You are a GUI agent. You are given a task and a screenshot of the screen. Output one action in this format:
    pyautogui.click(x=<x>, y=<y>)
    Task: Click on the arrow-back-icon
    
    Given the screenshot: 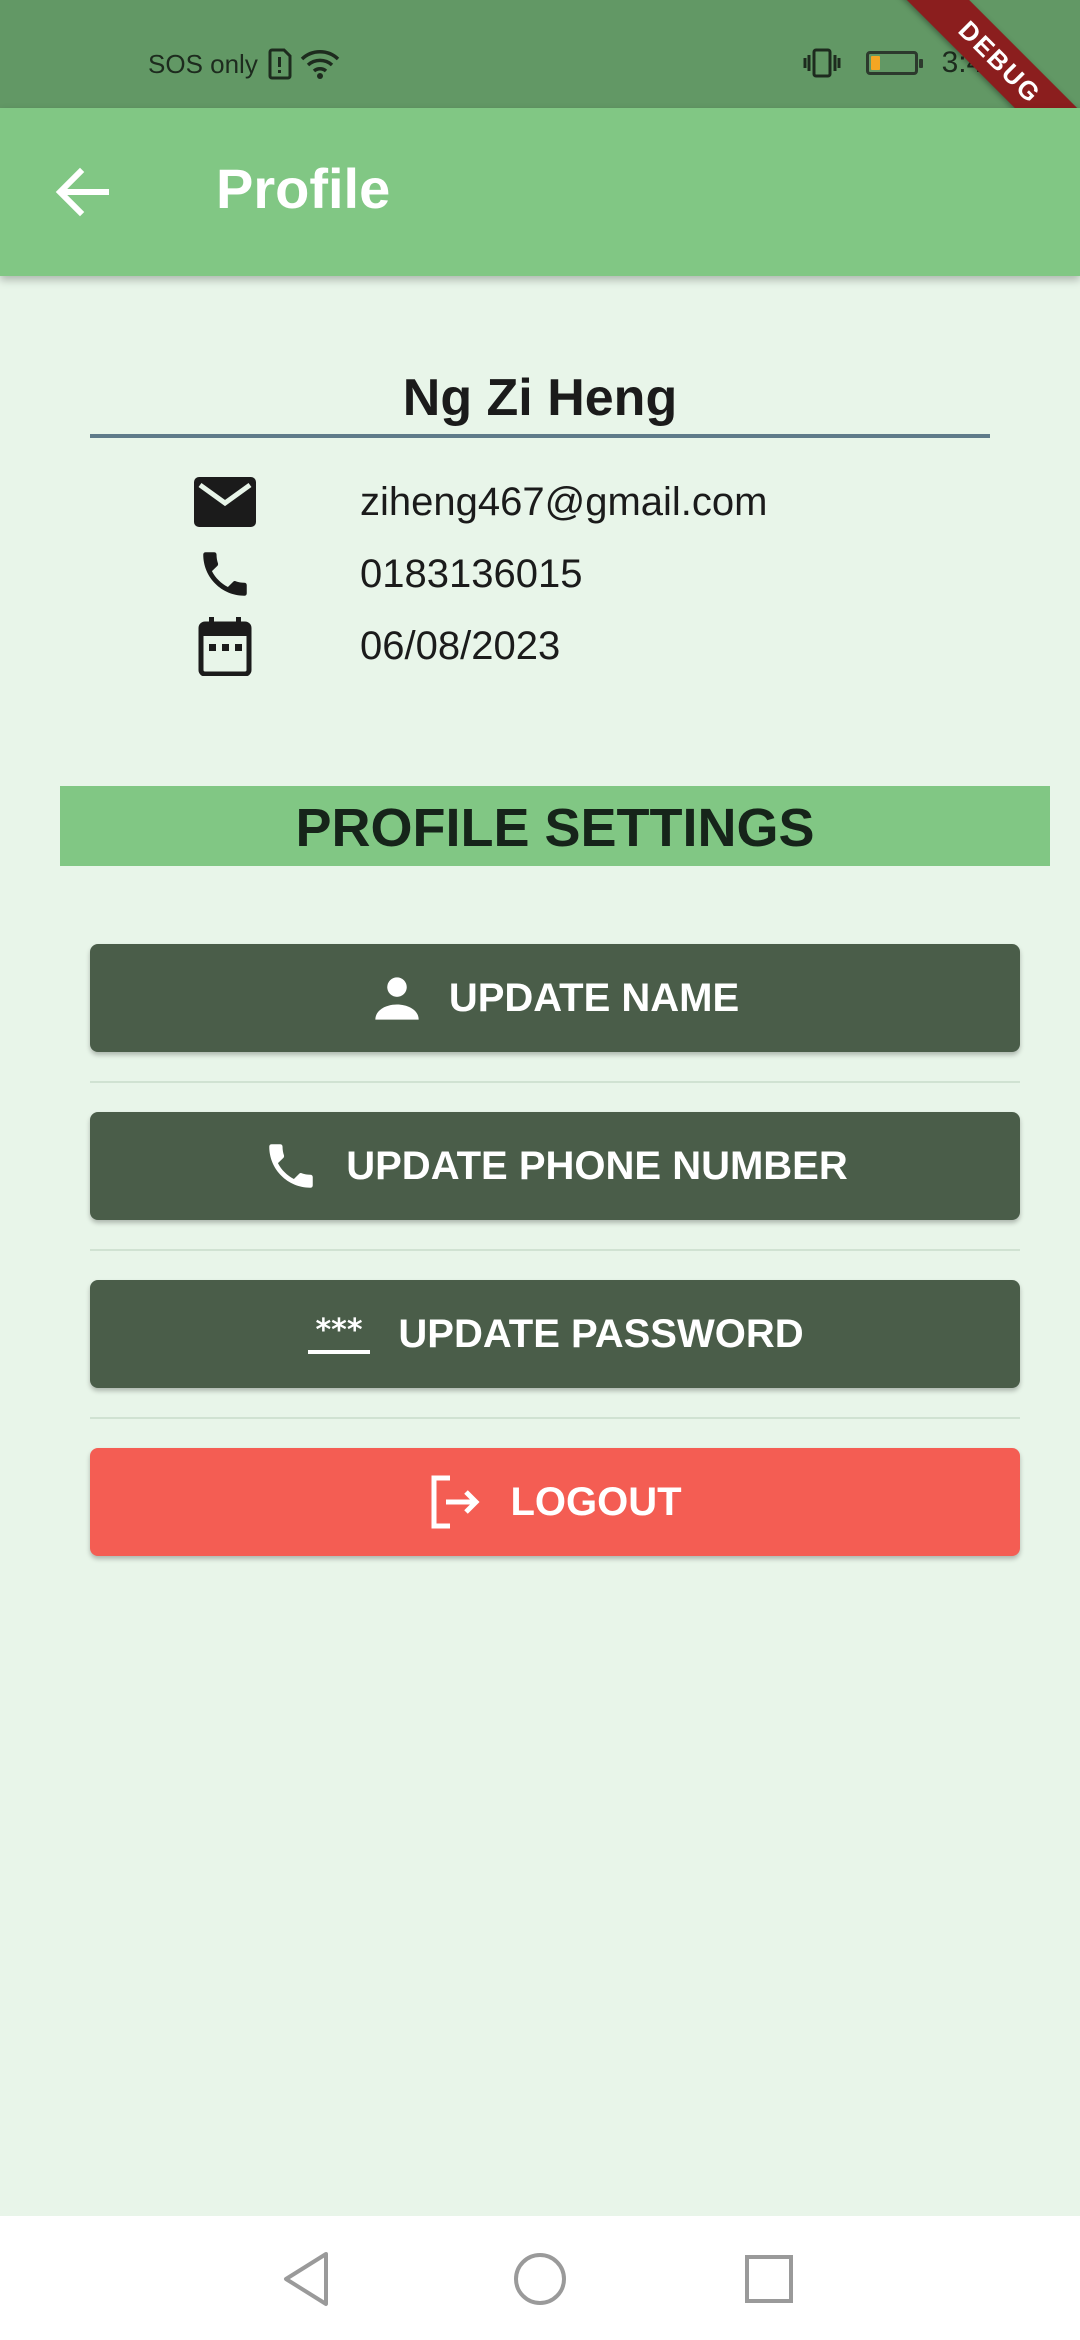 What is the action you would take?
    pyautogui.click(x=82, y=192)
    